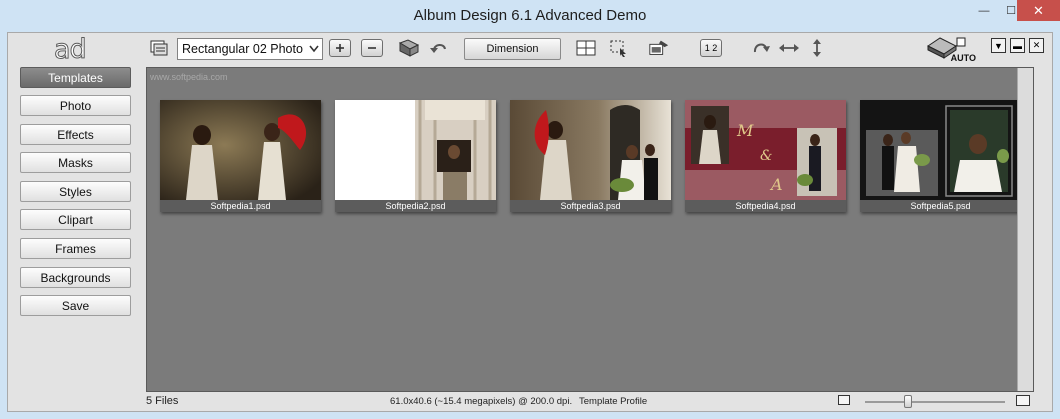 Image resolution: width=1060 pixels, height=419 pixels. I want to click on template-thumbnail: Softpedia3.psd, so click(590, 156).